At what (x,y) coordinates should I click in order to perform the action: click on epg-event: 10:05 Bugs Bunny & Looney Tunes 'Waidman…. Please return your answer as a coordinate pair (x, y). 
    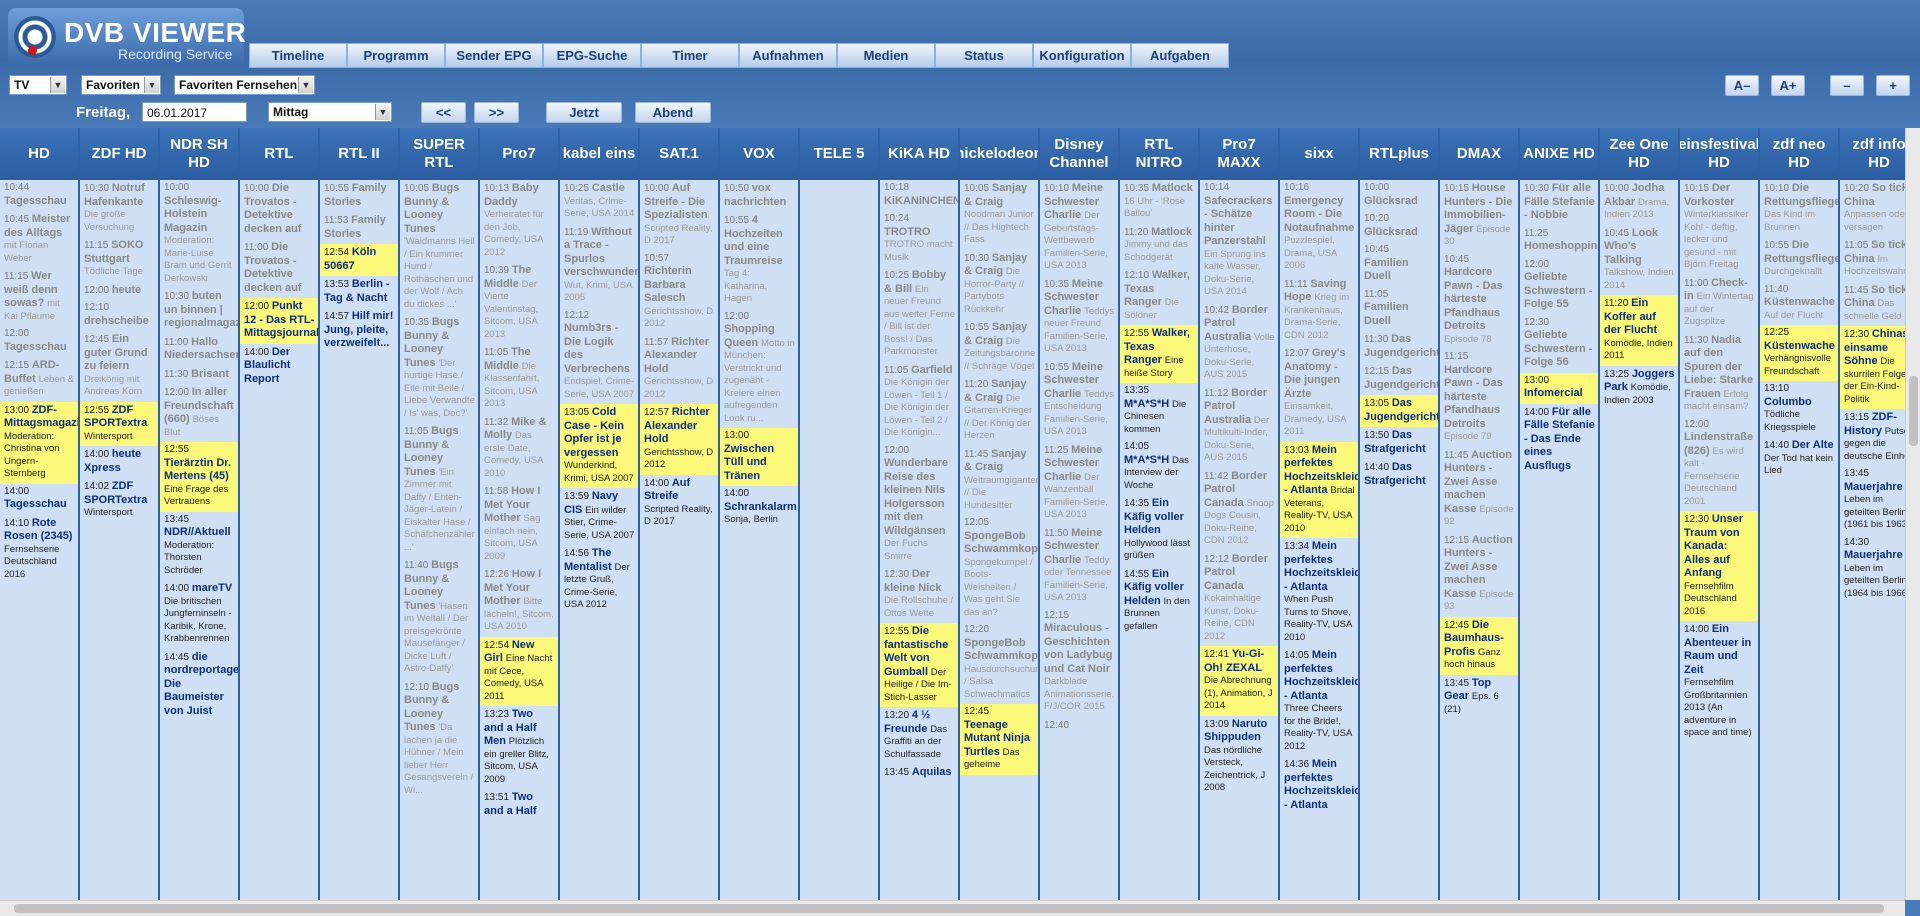
    Looking at the image, I should click on (439, 247).